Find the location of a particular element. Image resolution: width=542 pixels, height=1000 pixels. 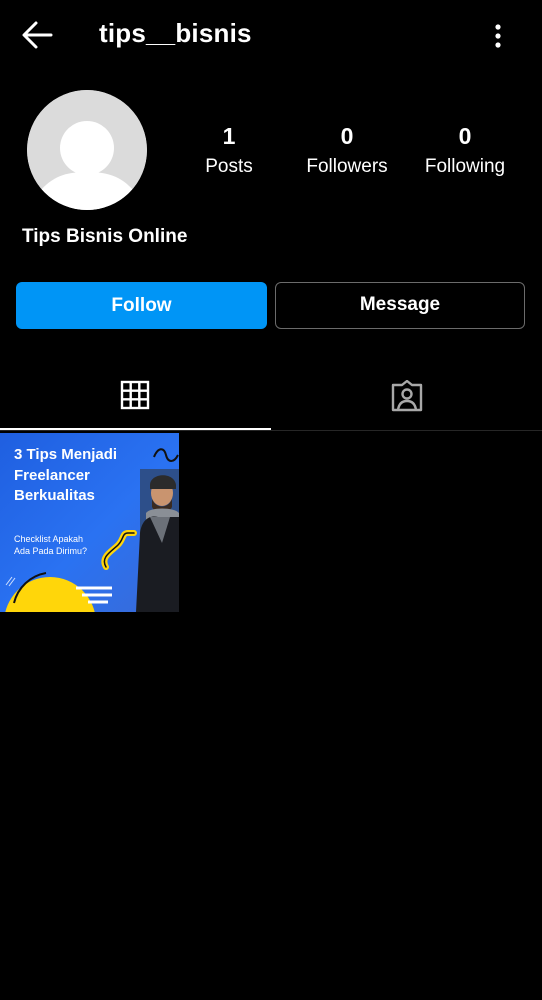

profile-tabs is located at coordinates (271, 395).